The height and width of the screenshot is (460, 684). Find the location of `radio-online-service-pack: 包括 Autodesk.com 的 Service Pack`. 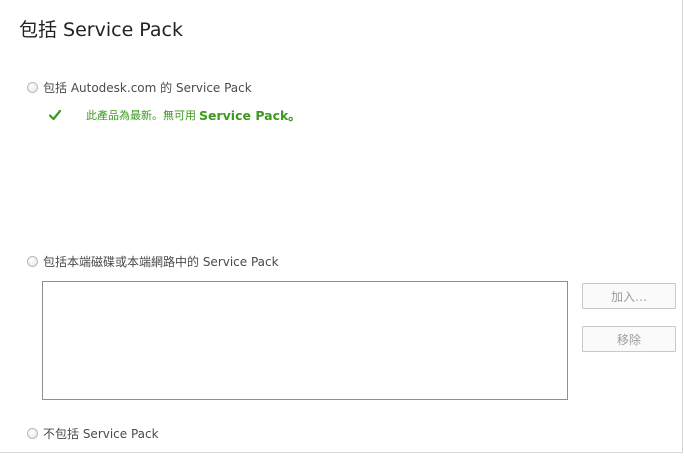

radio-online-service-pack: 包括 Autodesk.com 的 Service Pack is located at coordinates (139, 87).